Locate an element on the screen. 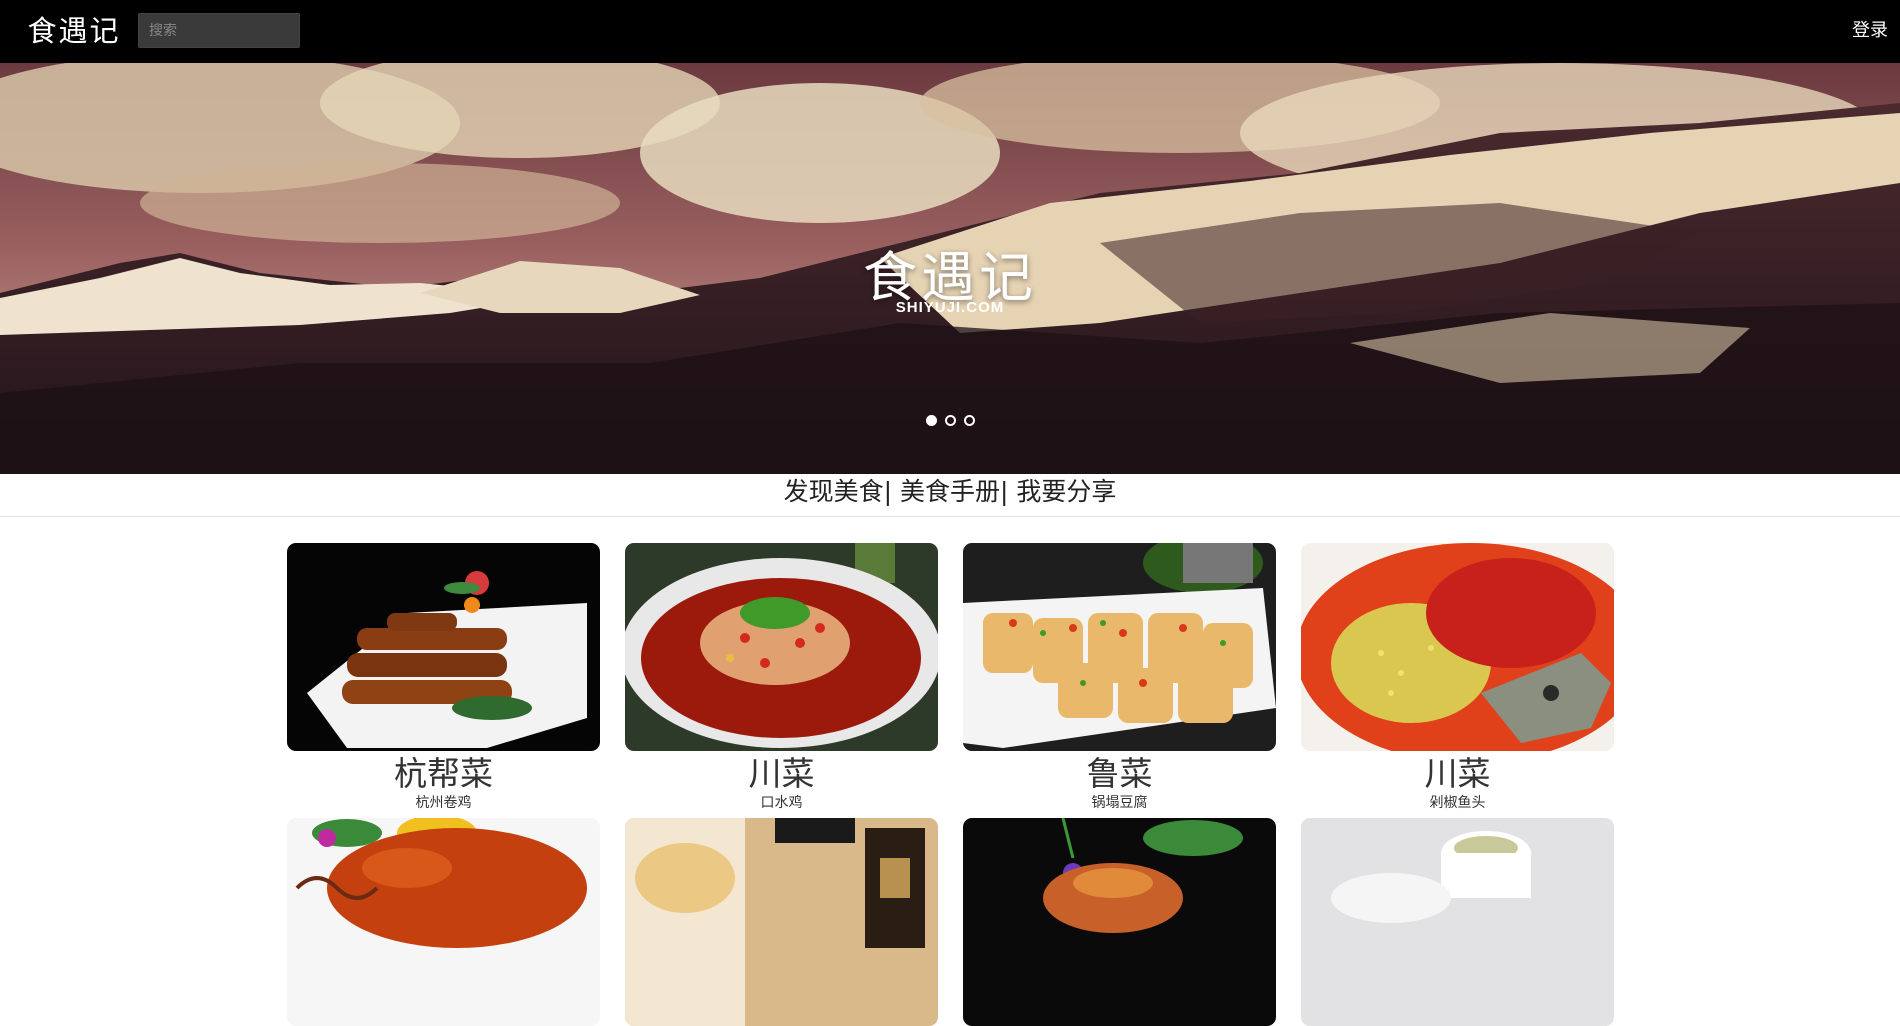 The width and height of the screenshot is (1900, 1026). dish-name: 锅塌豆腐 is located at coordinates (1119, 803).